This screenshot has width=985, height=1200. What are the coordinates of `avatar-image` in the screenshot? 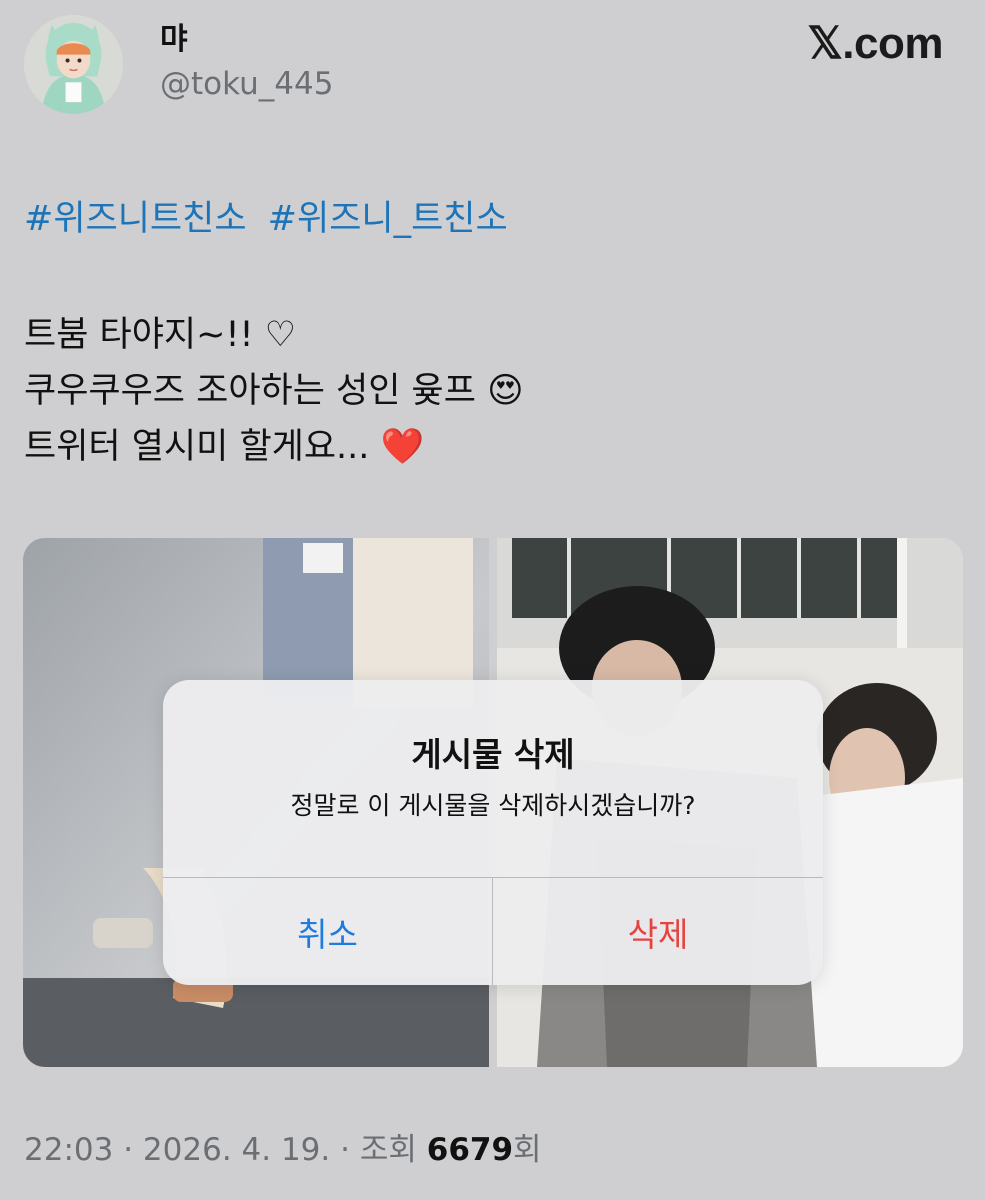 It's located at (73, 64).